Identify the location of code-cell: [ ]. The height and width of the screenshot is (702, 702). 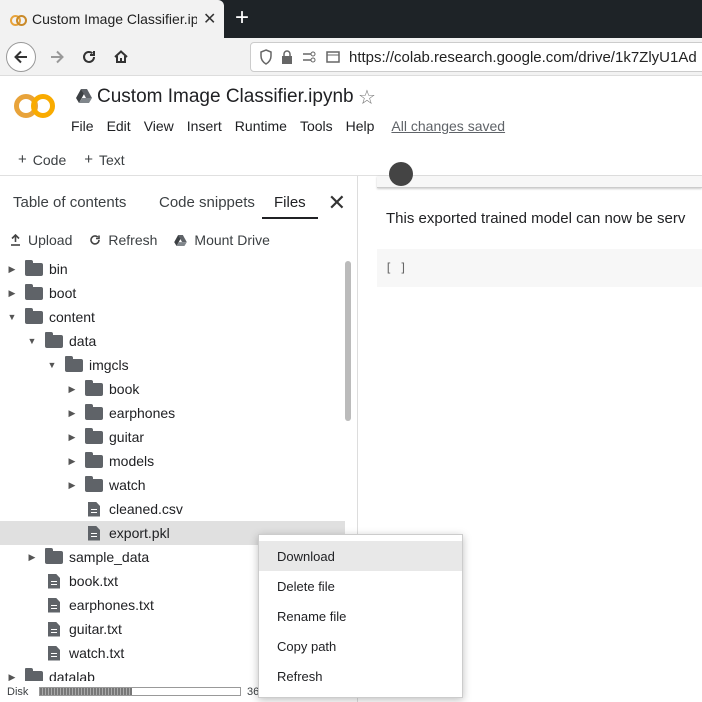
(539, 268).